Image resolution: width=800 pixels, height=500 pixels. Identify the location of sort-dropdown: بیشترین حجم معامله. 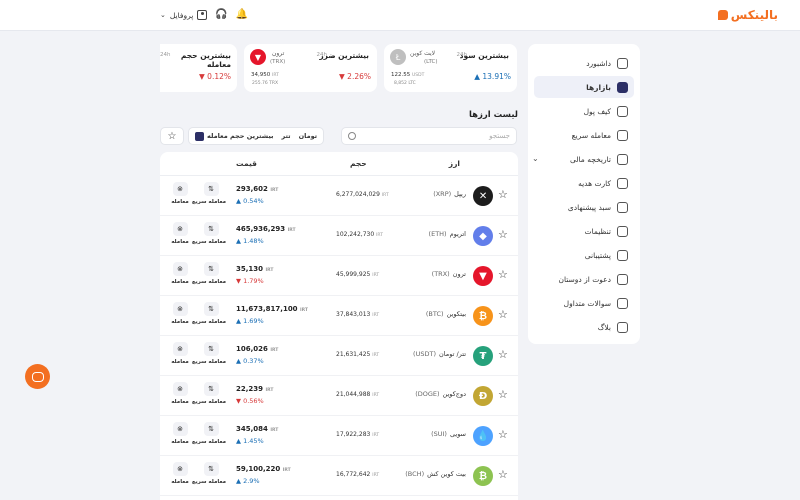
(234, 136).